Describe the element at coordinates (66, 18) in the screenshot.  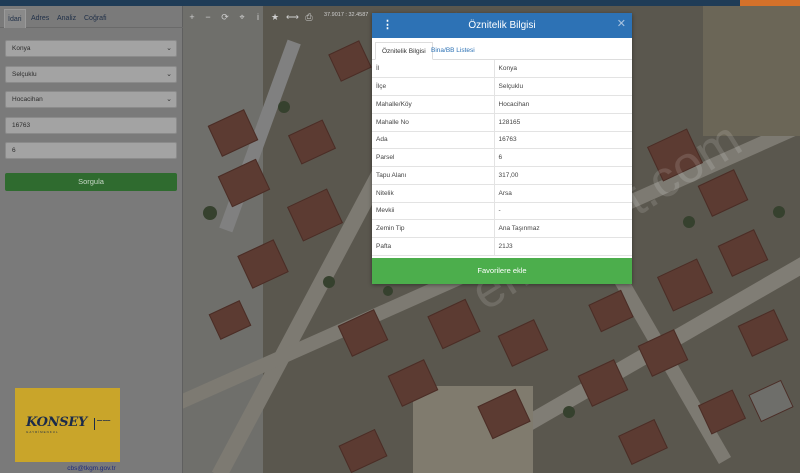
I see `tab-analiz: Analiz` at that location.